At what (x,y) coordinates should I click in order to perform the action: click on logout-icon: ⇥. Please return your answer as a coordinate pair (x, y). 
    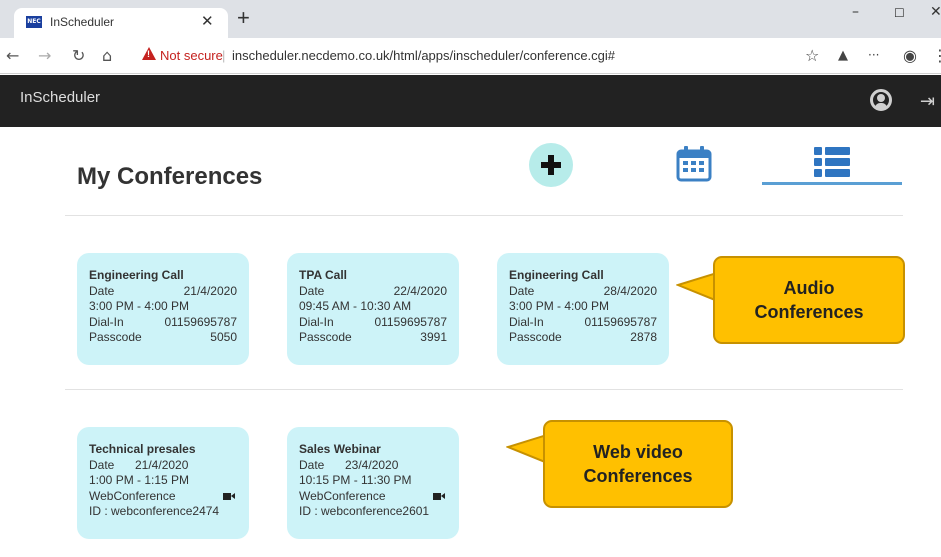
    Looking at the image, I should click on (927, 101).